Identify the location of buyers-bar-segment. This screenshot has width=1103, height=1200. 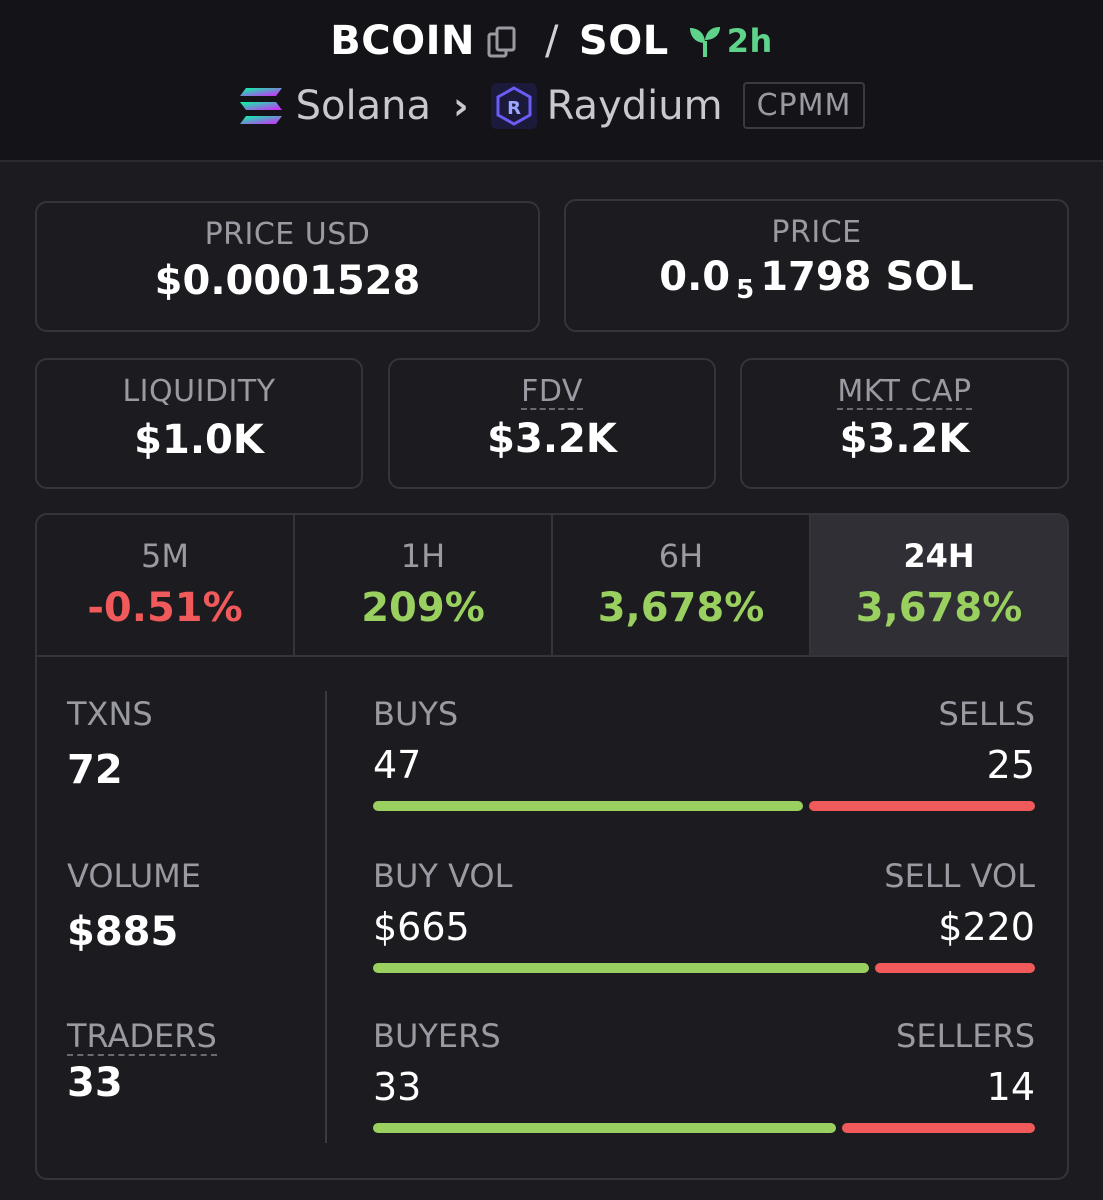
(604, 1128).